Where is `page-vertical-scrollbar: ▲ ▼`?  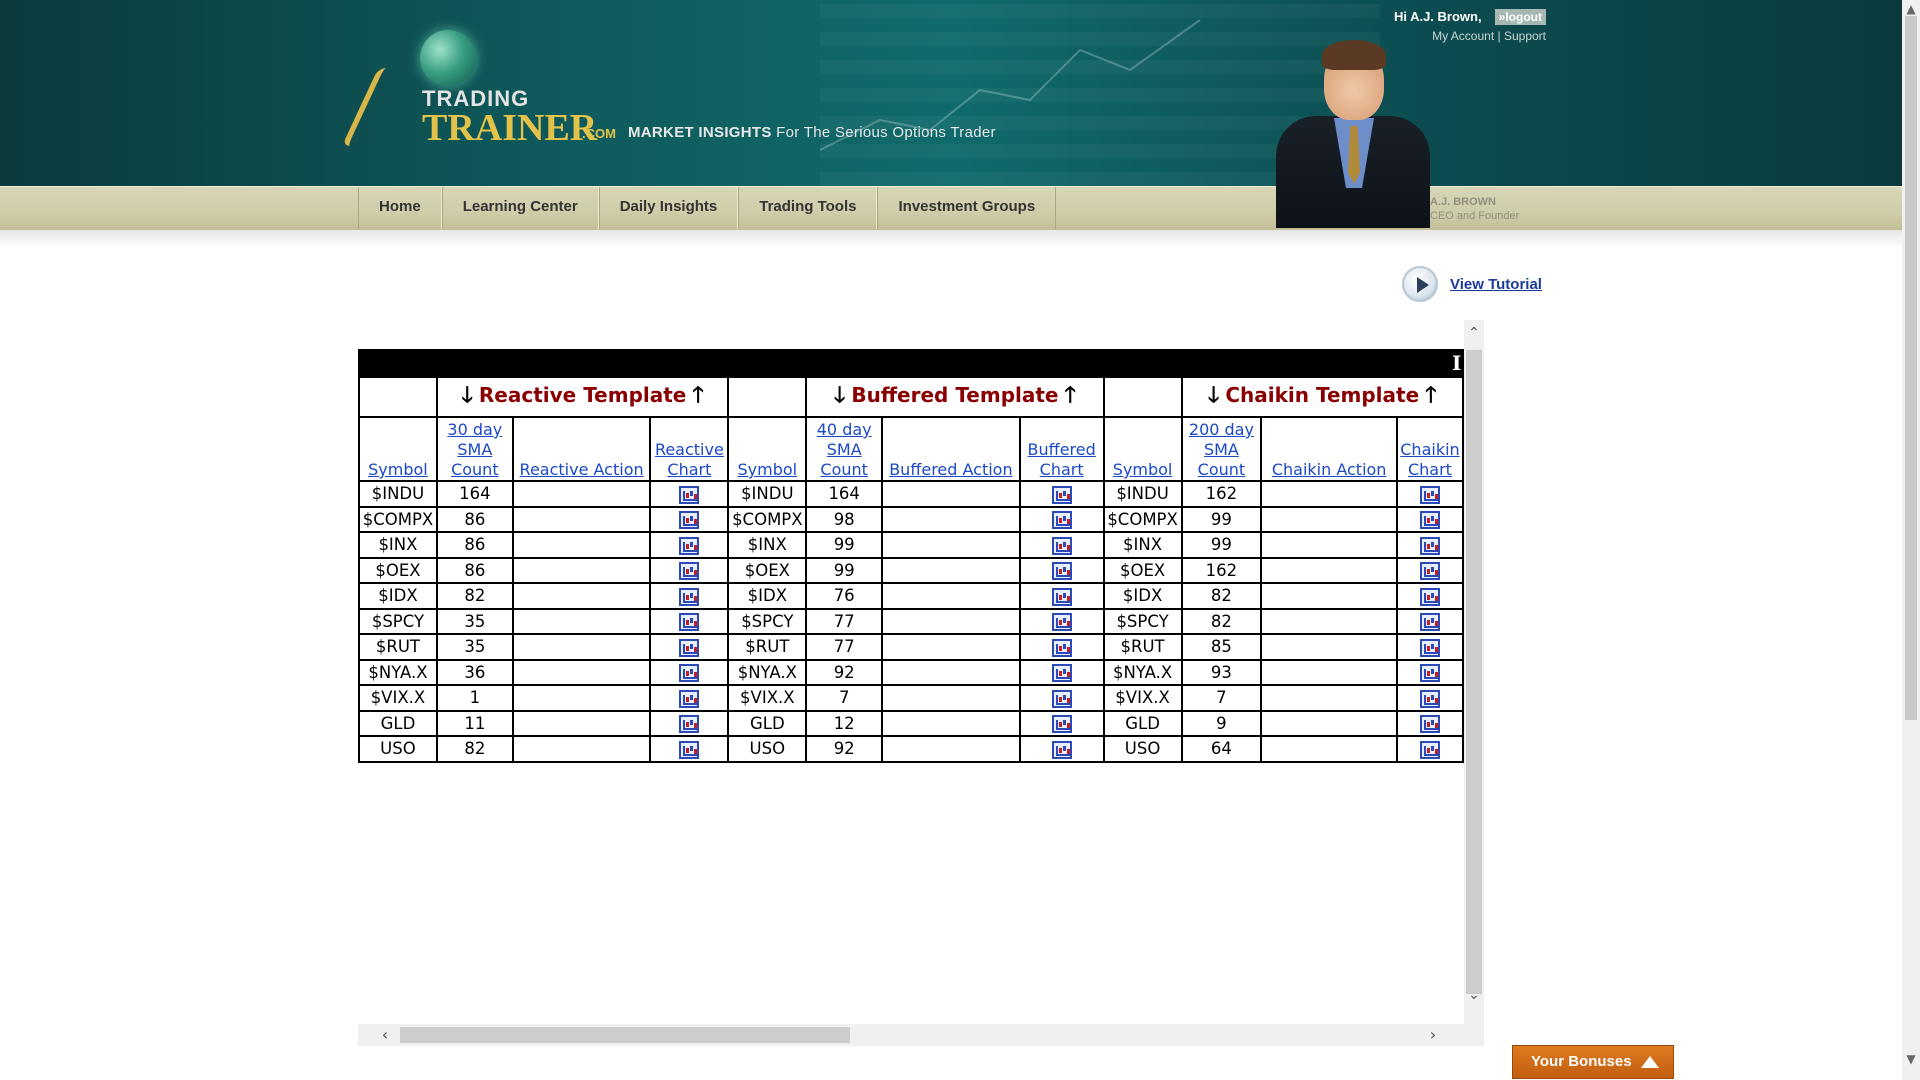
page-vertical-scrollbar: ▲ ▼ is located at coordinates (1911, 540).